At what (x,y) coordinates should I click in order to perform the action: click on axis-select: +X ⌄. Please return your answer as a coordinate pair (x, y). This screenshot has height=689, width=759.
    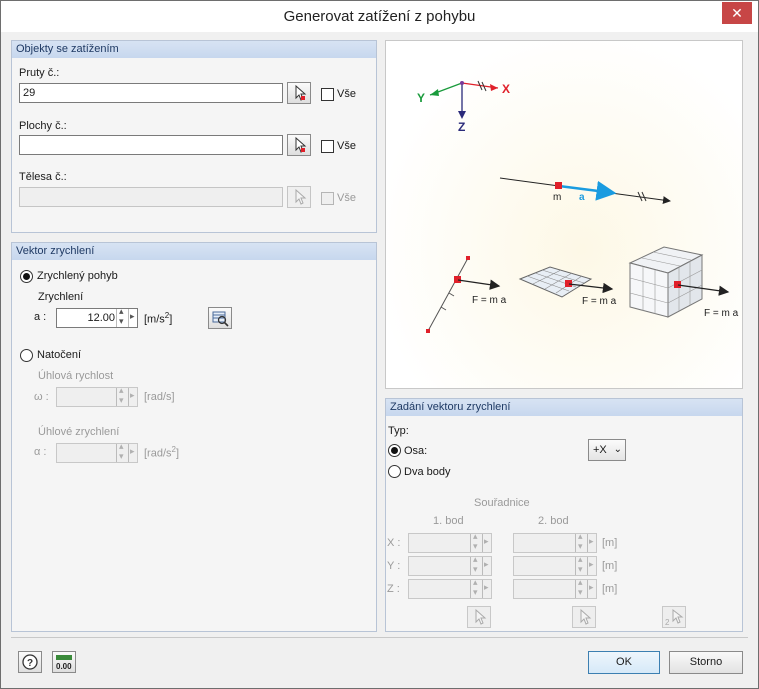
    Looking at the image, I should click on (607, 450).